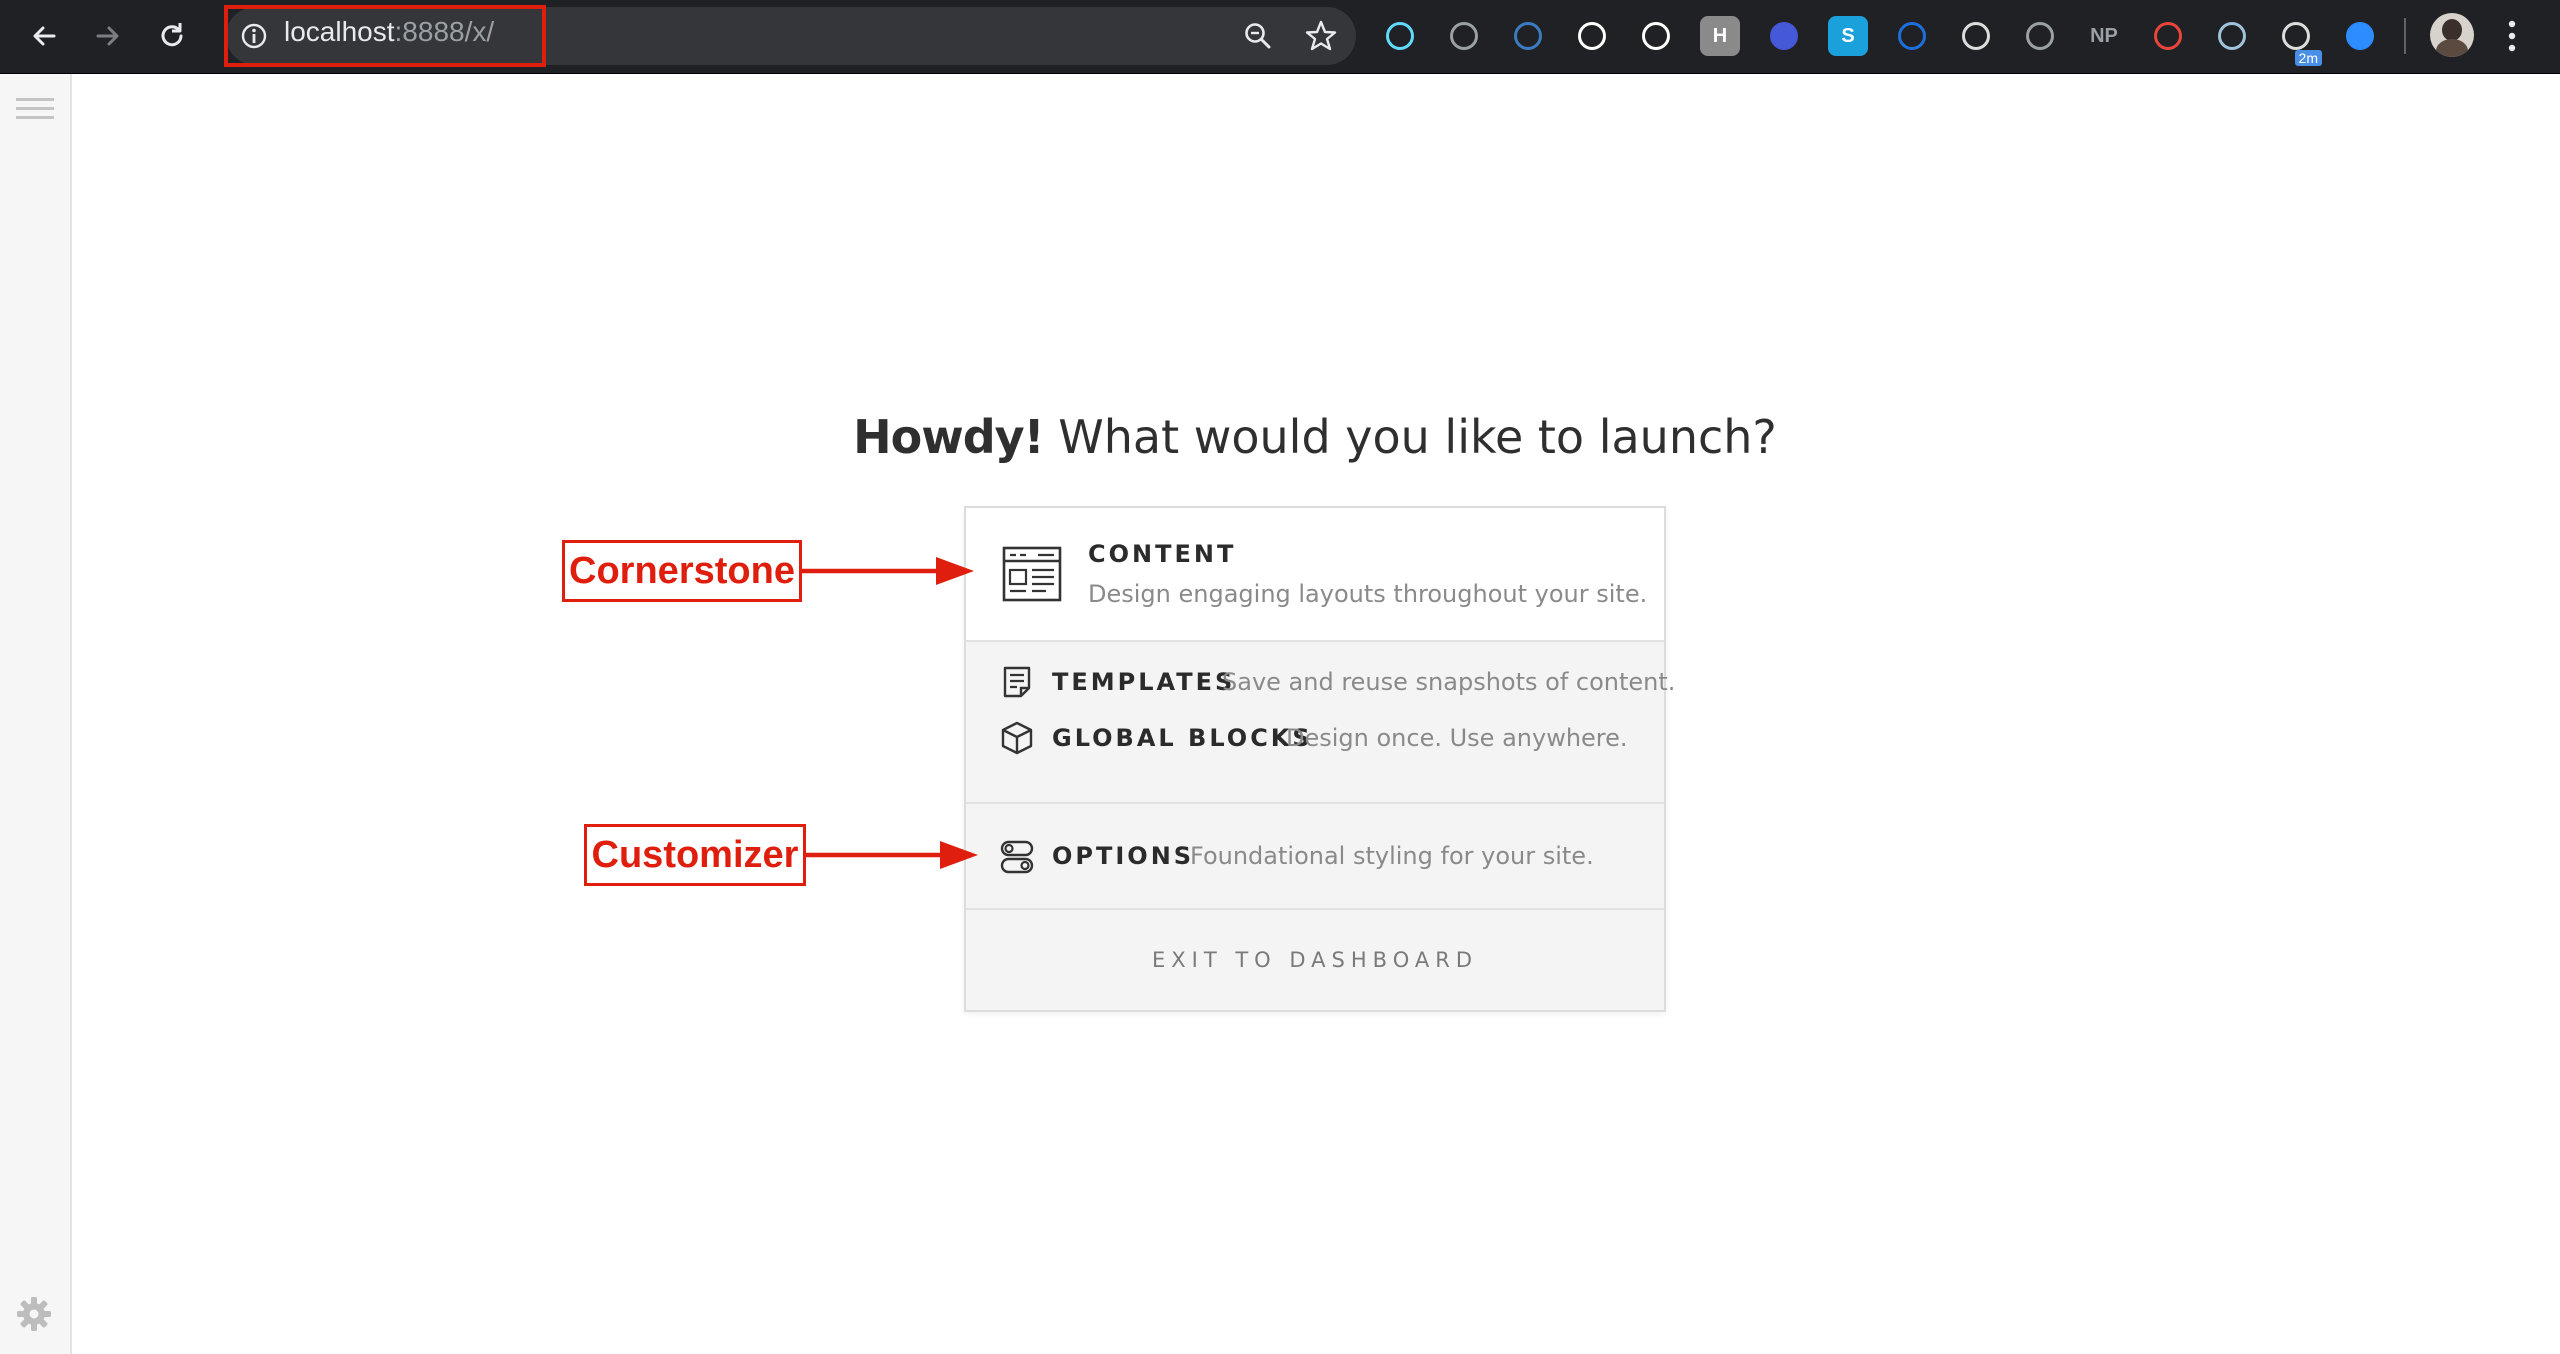  I want to click on extension-badge: 2m, so click(2308, 58).